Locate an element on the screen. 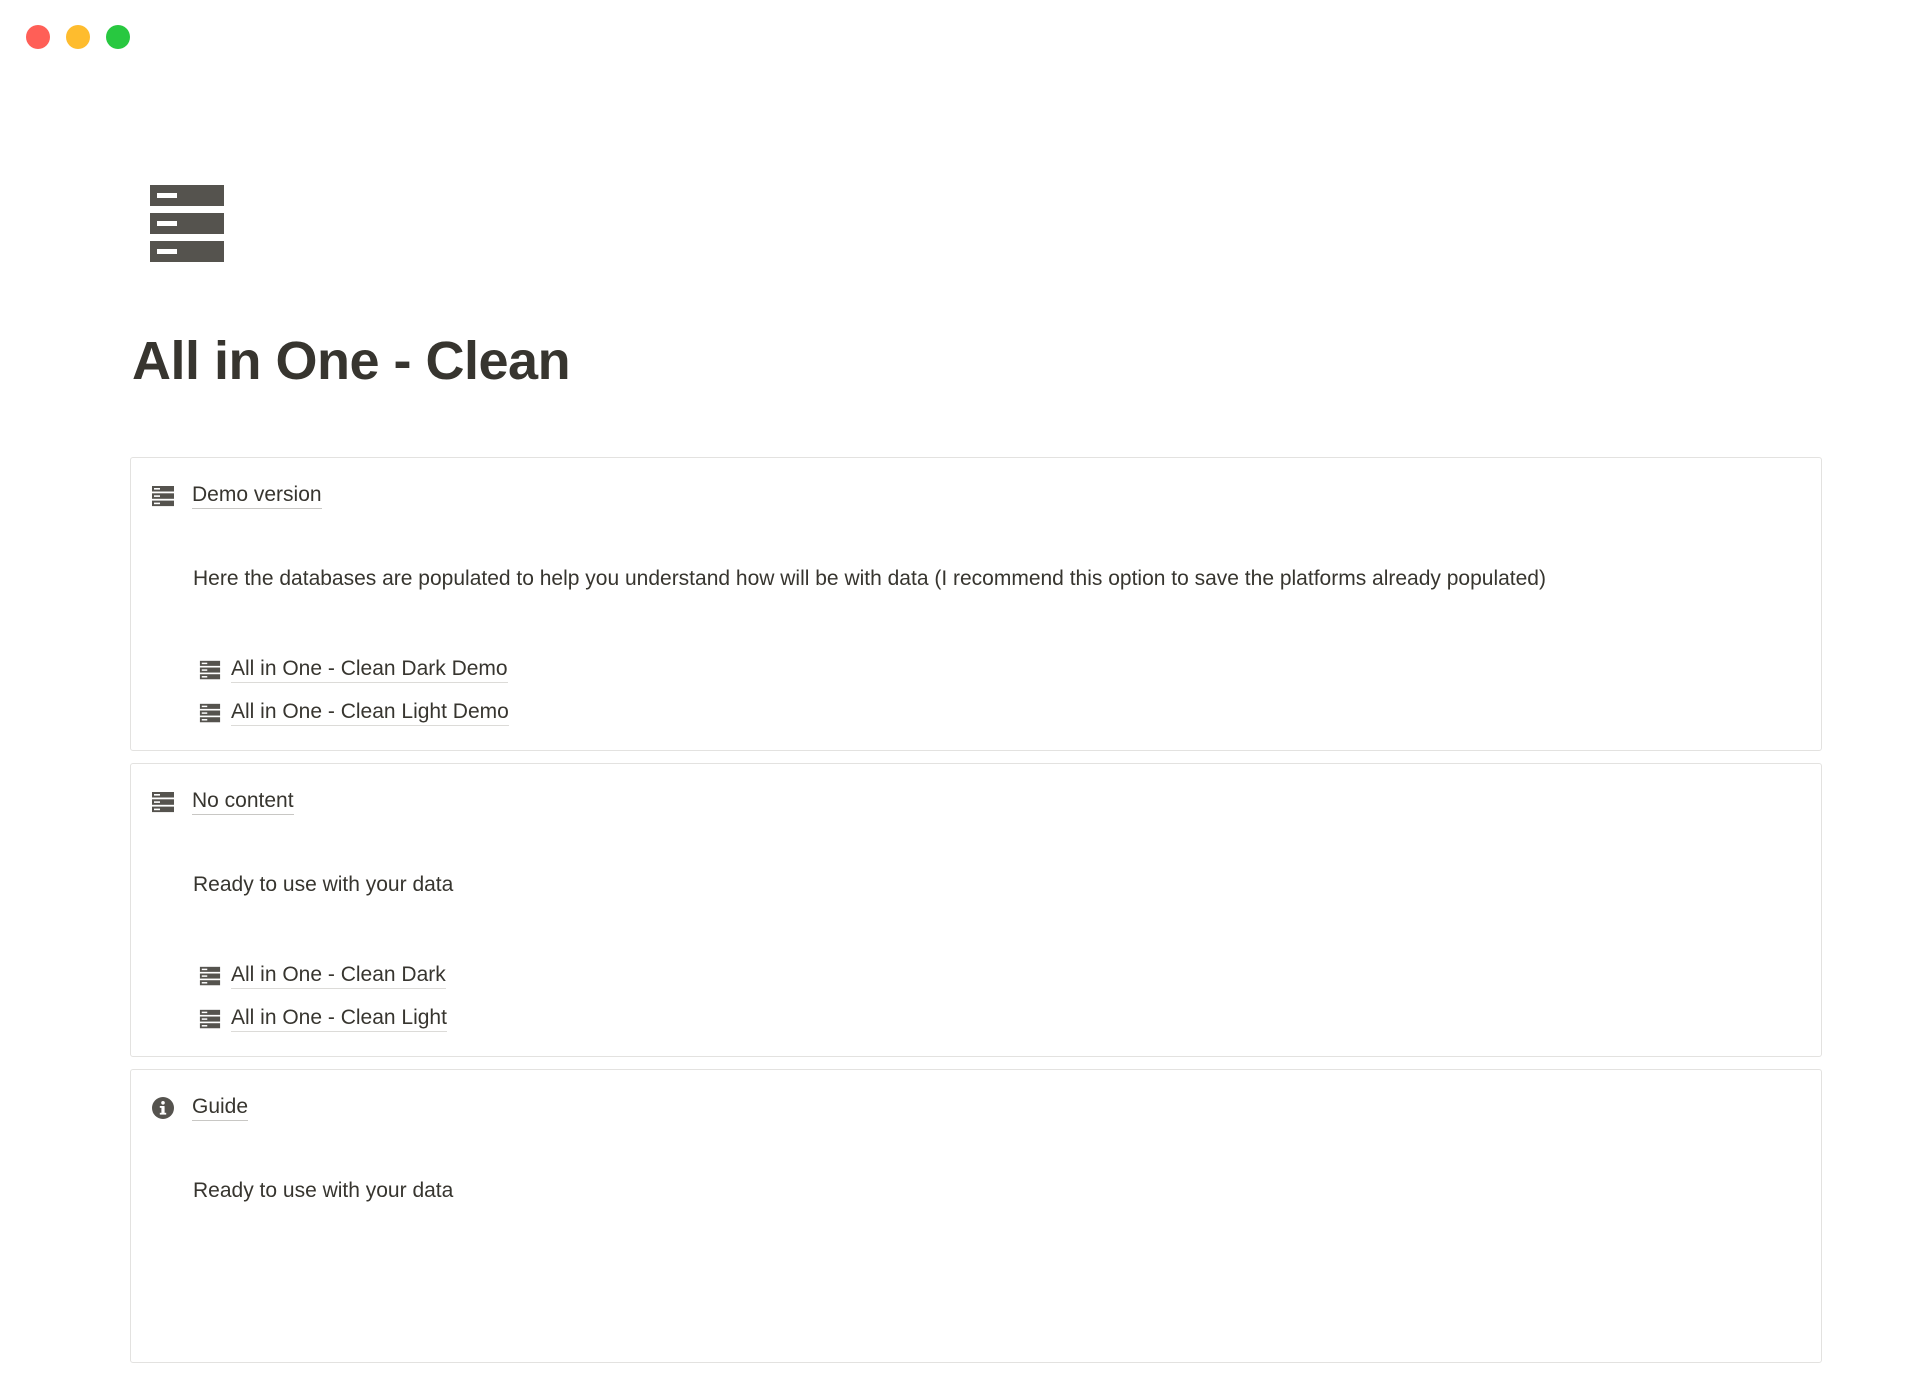 Image resolution: width=1920 pixels, height=1375 pixels. list-item: All in One - Clean Dark is located at coordinates (323, 975).